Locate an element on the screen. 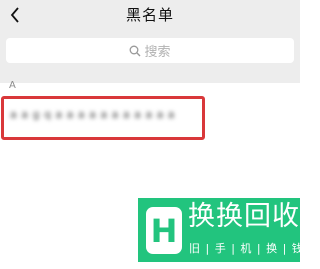 The width and height of the screenshot is (320, 269). section-index-letter: A is located at coordinates (12, 85).